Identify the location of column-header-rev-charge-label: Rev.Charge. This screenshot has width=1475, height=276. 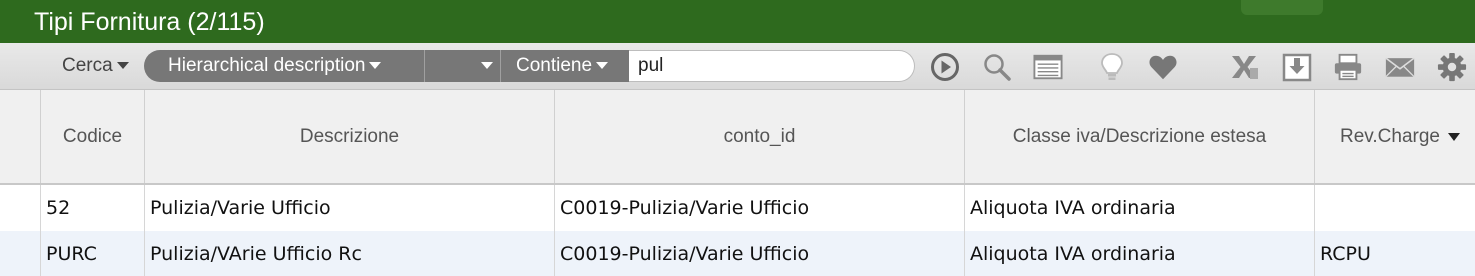
(1390, 136).